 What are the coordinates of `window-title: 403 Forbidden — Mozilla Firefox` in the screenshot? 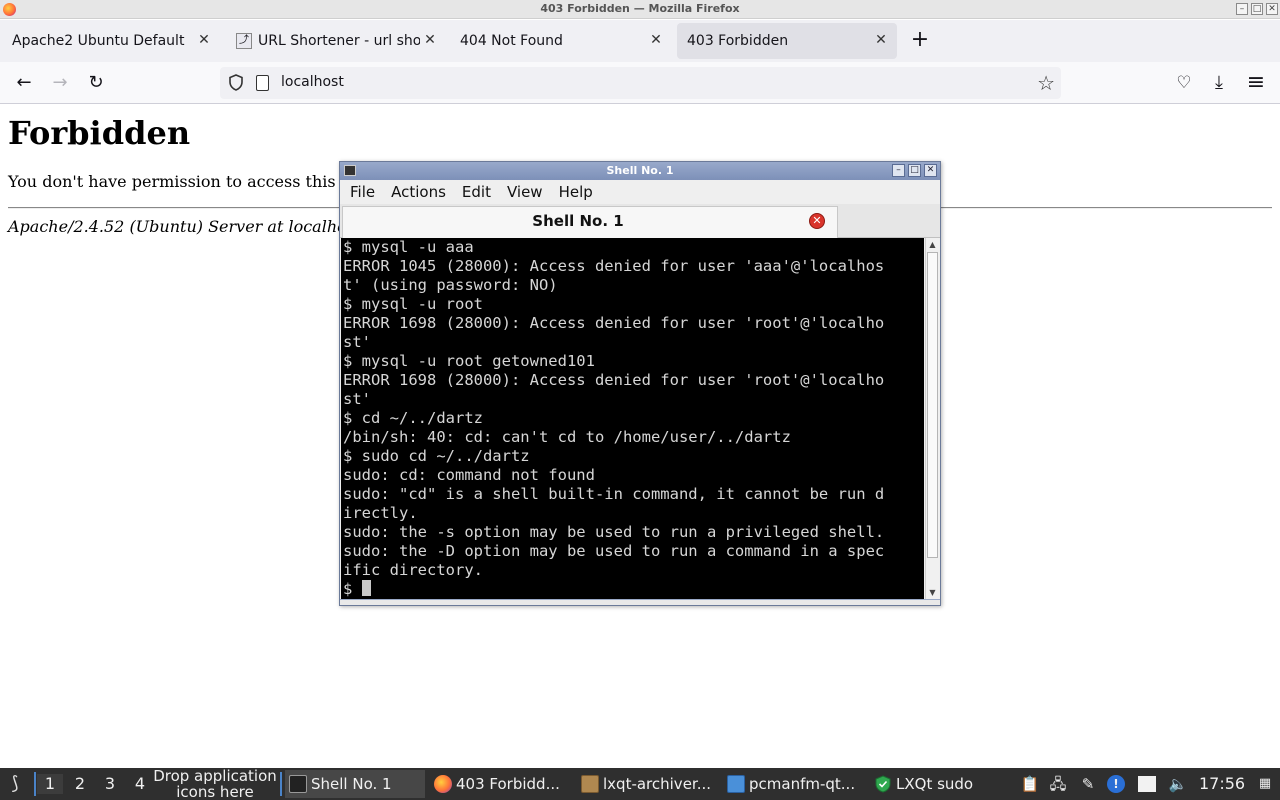 It's located at (640, 8).